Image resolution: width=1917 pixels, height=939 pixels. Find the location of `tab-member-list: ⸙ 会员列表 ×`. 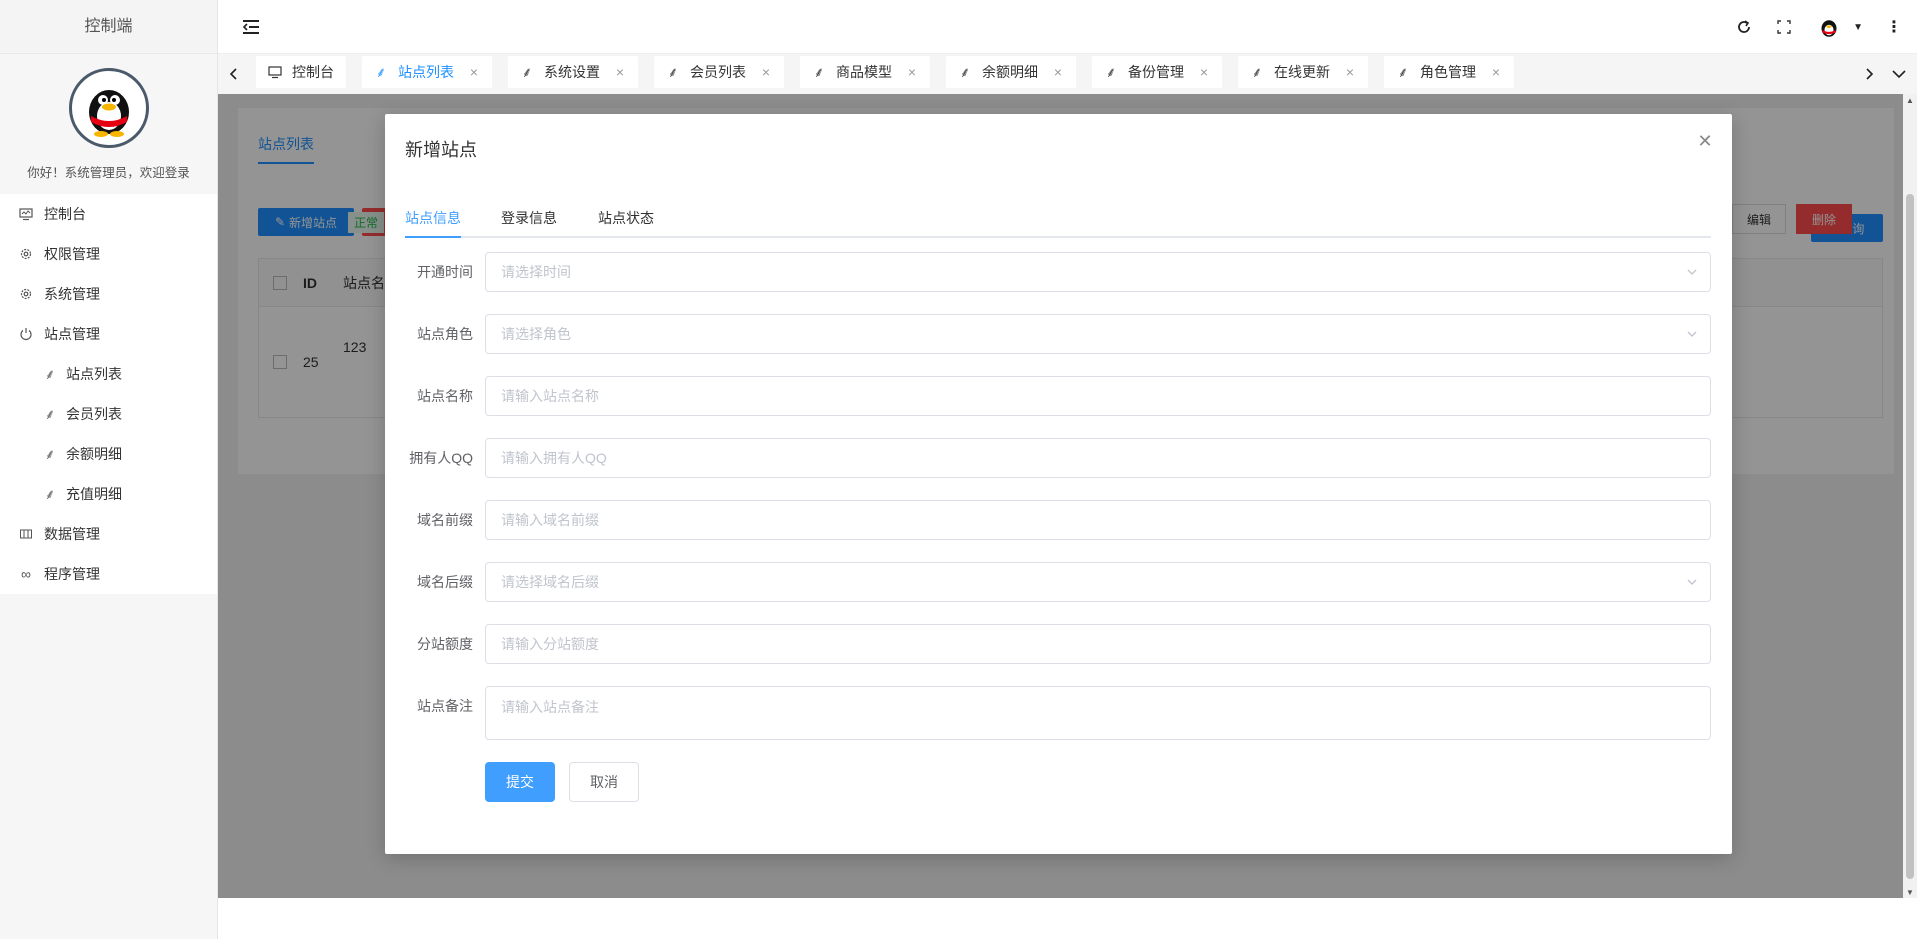

tab-member-list: ⸙ 会员列表 × is located at coordinates (719, 72).